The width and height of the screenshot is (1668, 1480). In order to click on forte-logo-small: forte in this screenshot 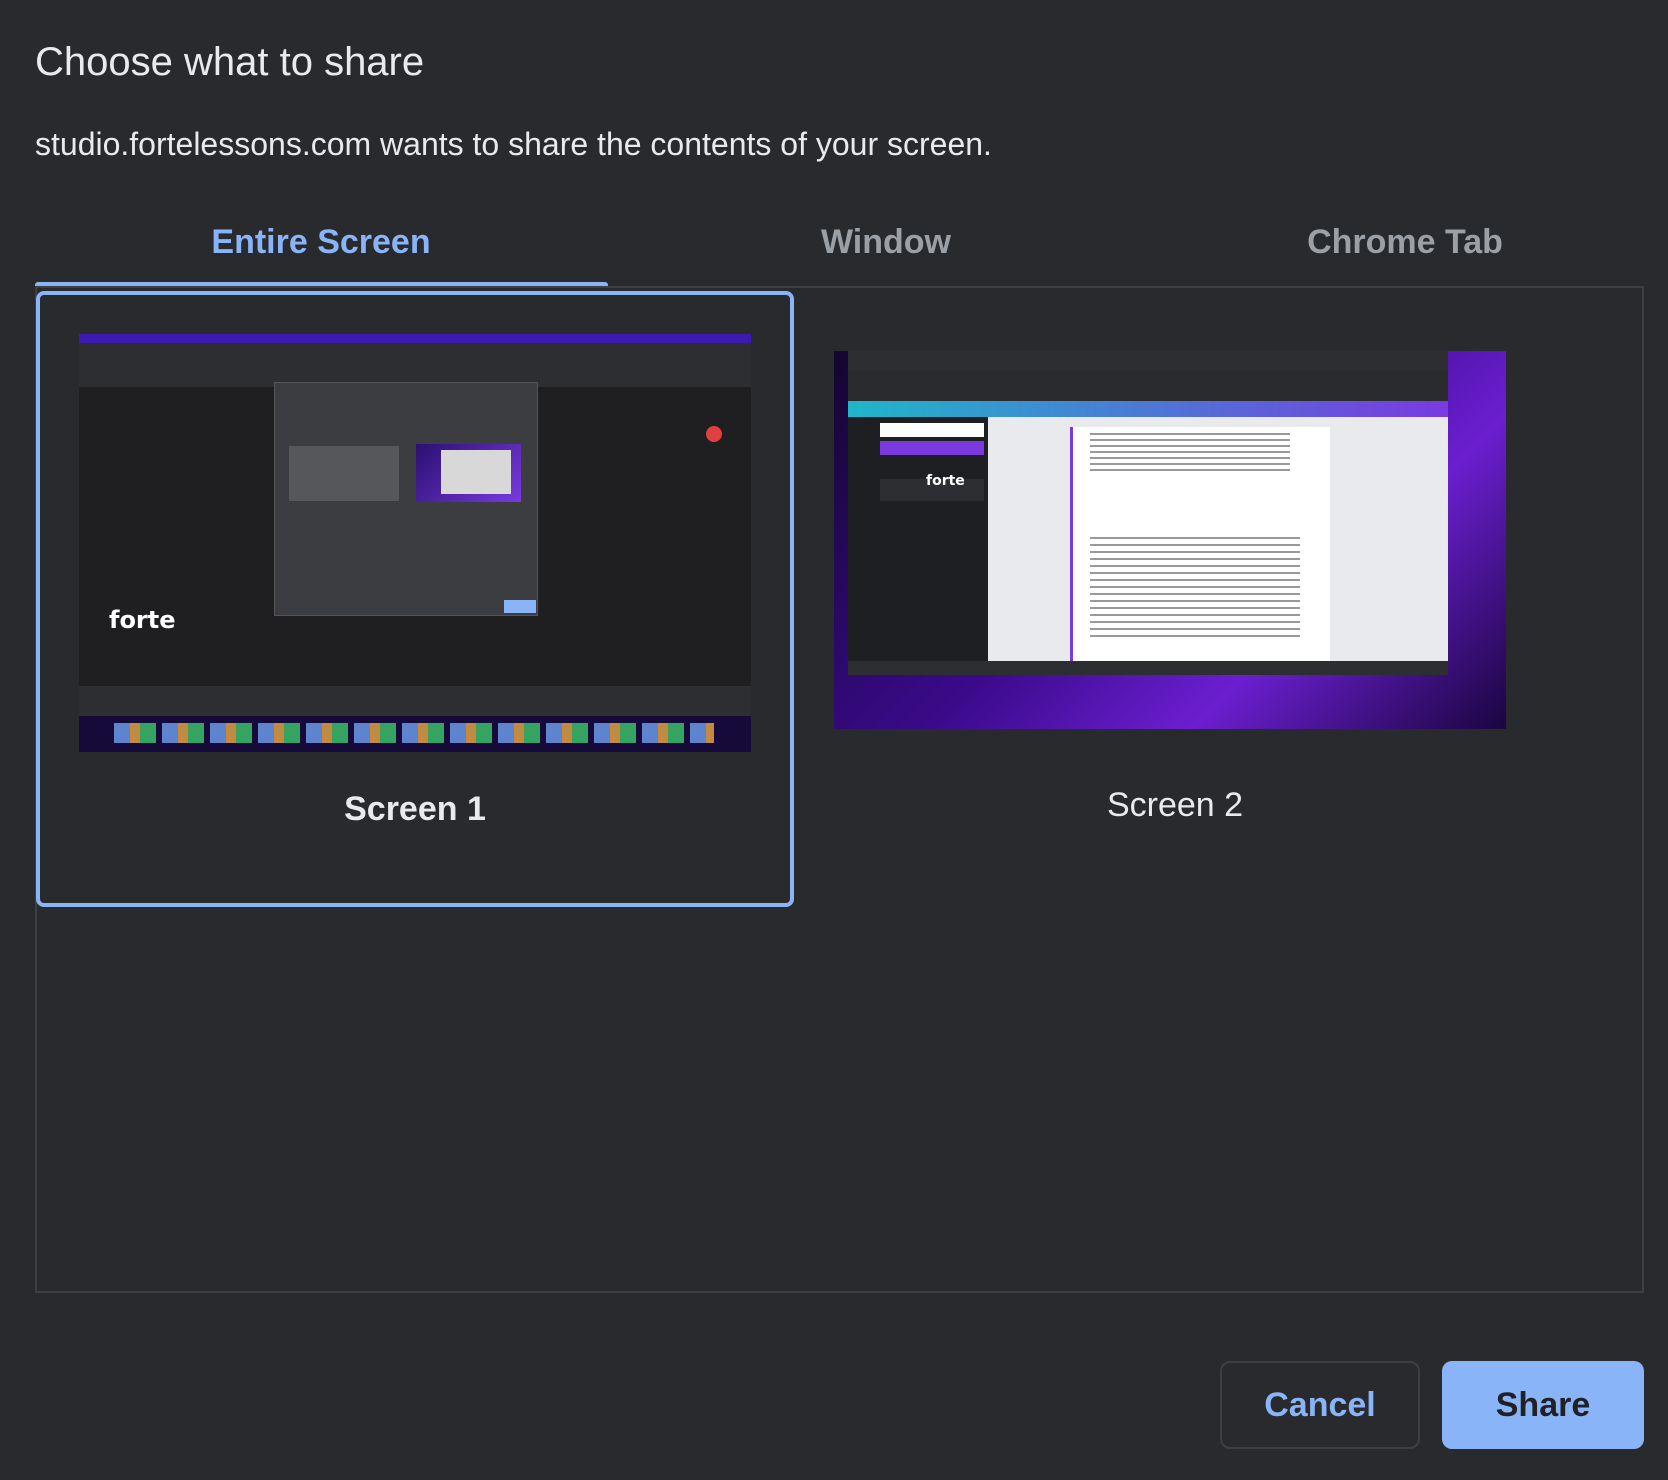, I will do `click(945, 481)`.